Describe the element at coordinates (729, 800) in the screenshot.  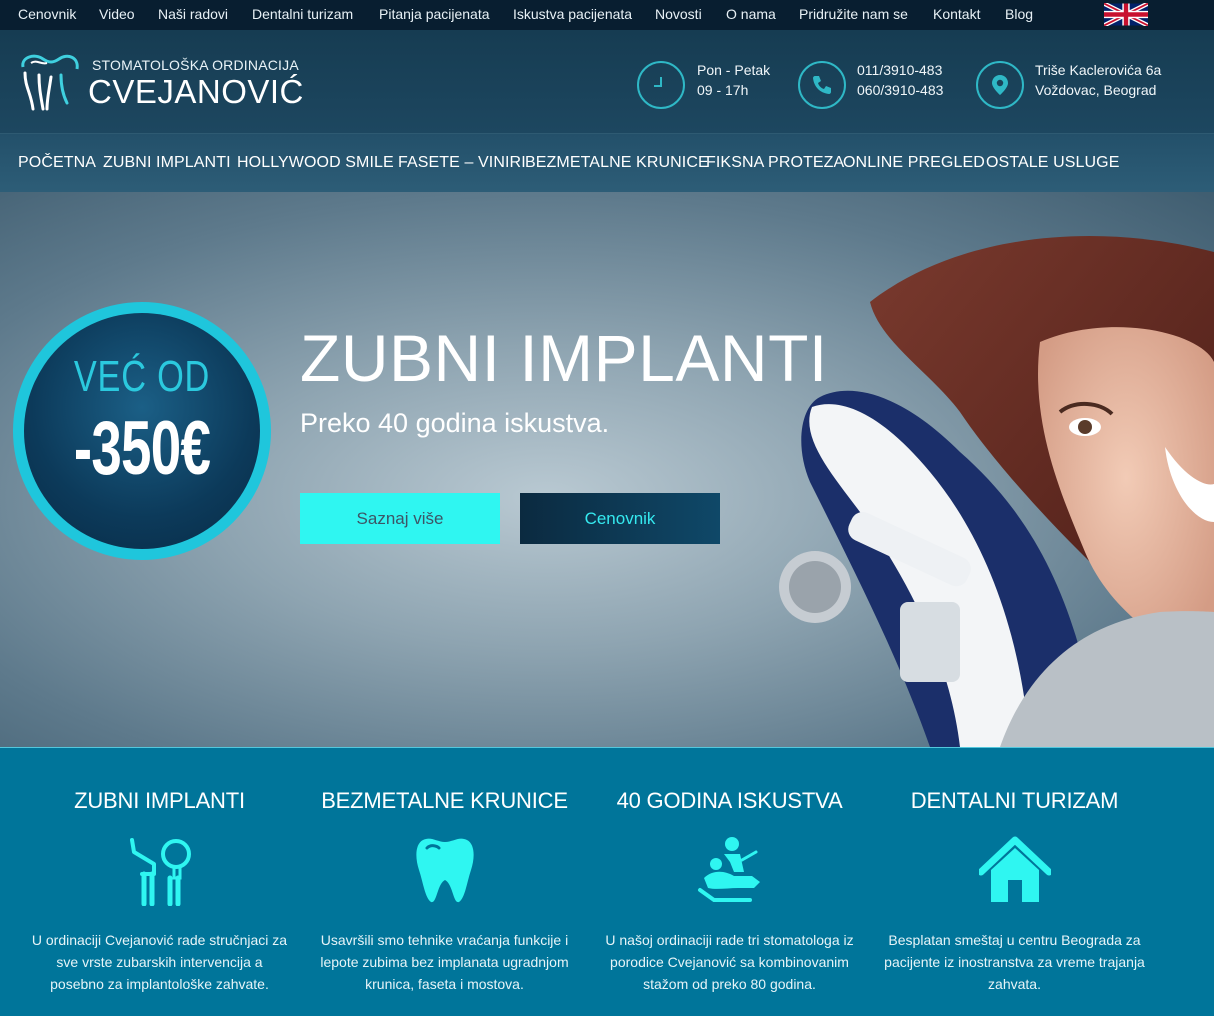
I see `feature-title: 40 GODINA ISKUSTVA` at that location.